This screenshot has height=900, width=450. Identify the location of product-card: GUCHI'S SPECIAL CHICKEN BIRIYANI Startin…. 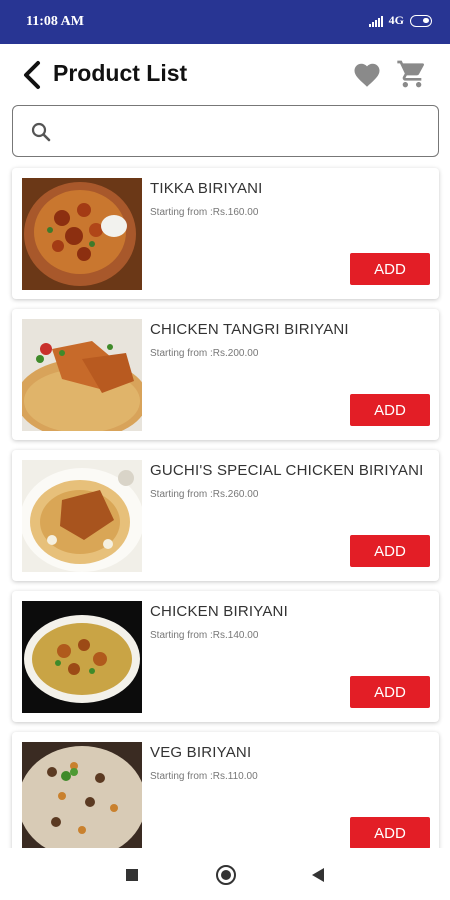
(225, 515).